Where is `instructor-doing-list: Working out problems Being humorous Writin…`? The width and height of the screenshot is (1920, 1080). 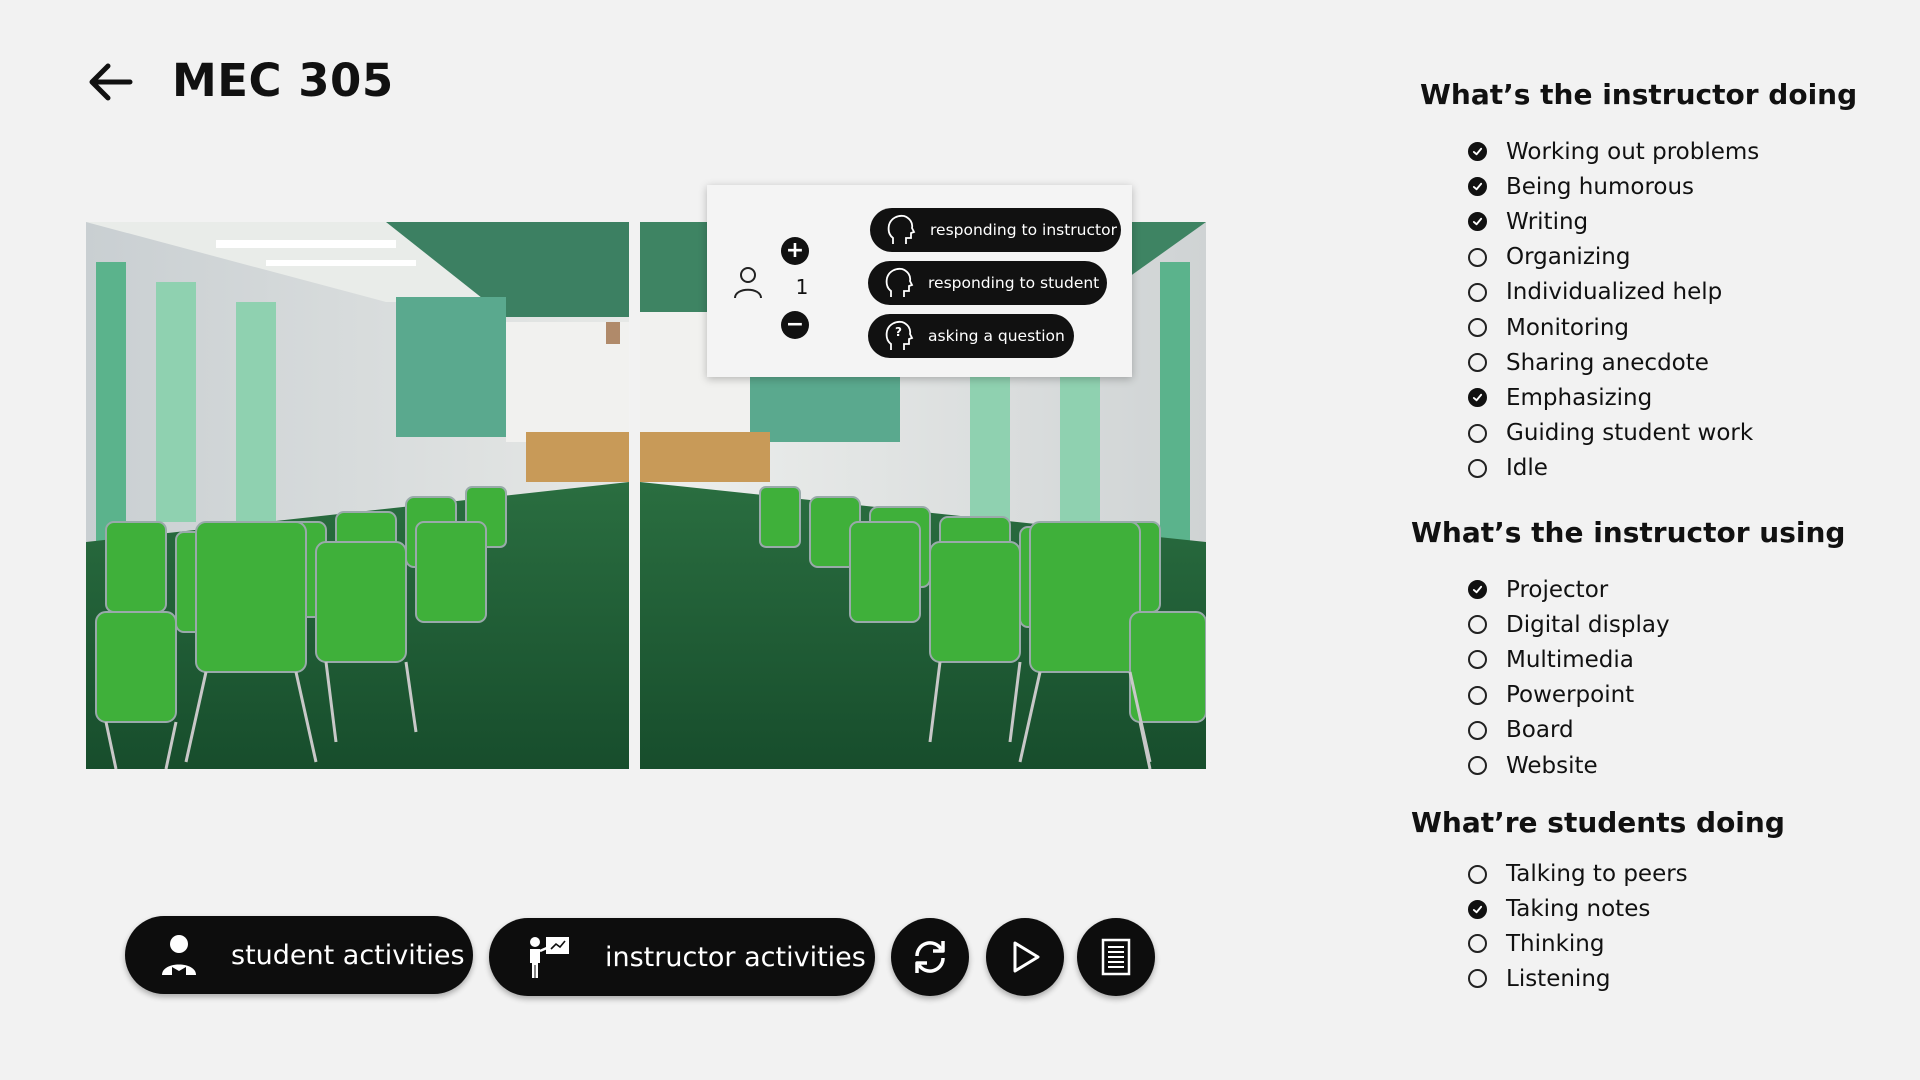 instructor-doing-list: Working out problems Being humorous Writin… is located at coordinates (1613, 310).